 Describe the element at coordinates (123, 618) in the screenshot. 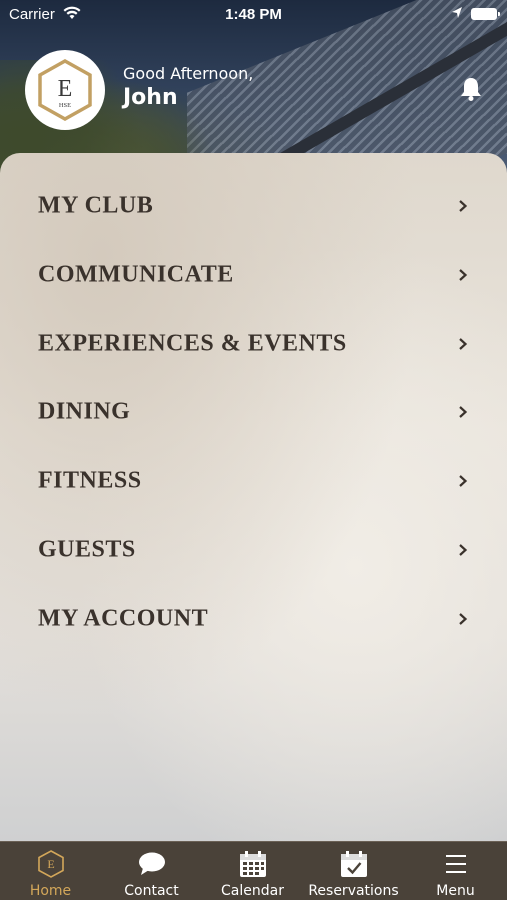

I see `menu-item-label: MY ACCOUNT` at that location.